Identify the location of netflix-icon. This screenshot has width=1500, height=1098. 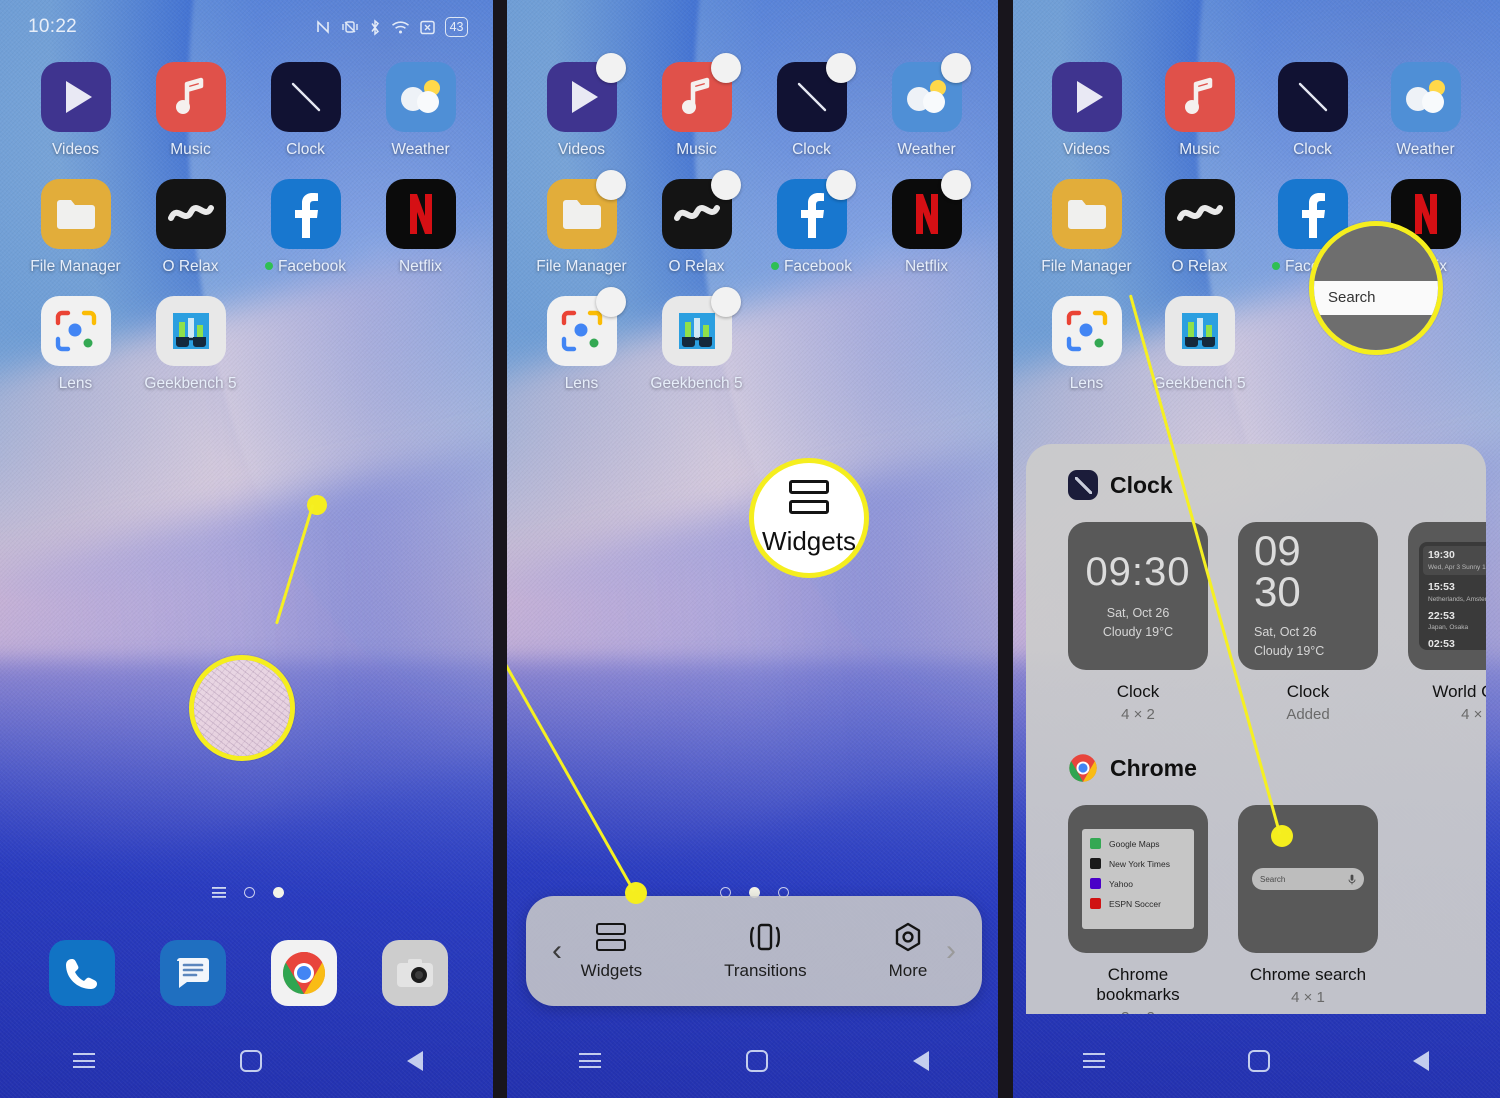
(420, 214).